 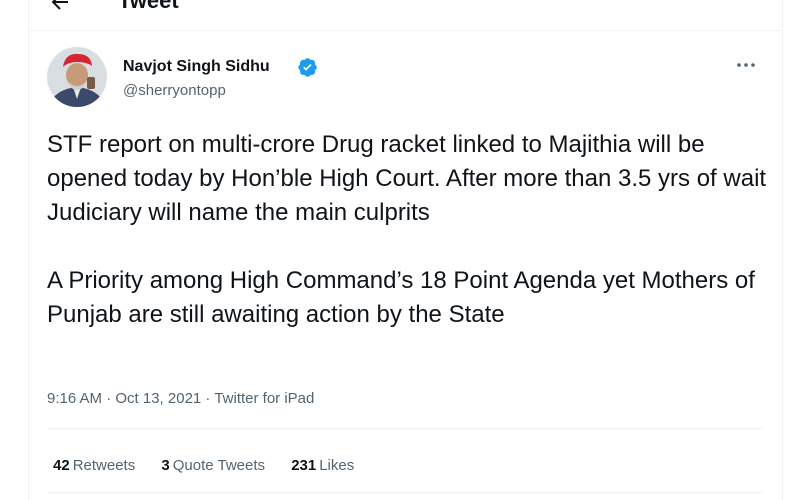 I want to click on engagement-stats: 42 Retweets 3 Quote Tweets 231 Likes, so click(x=214, y=465).